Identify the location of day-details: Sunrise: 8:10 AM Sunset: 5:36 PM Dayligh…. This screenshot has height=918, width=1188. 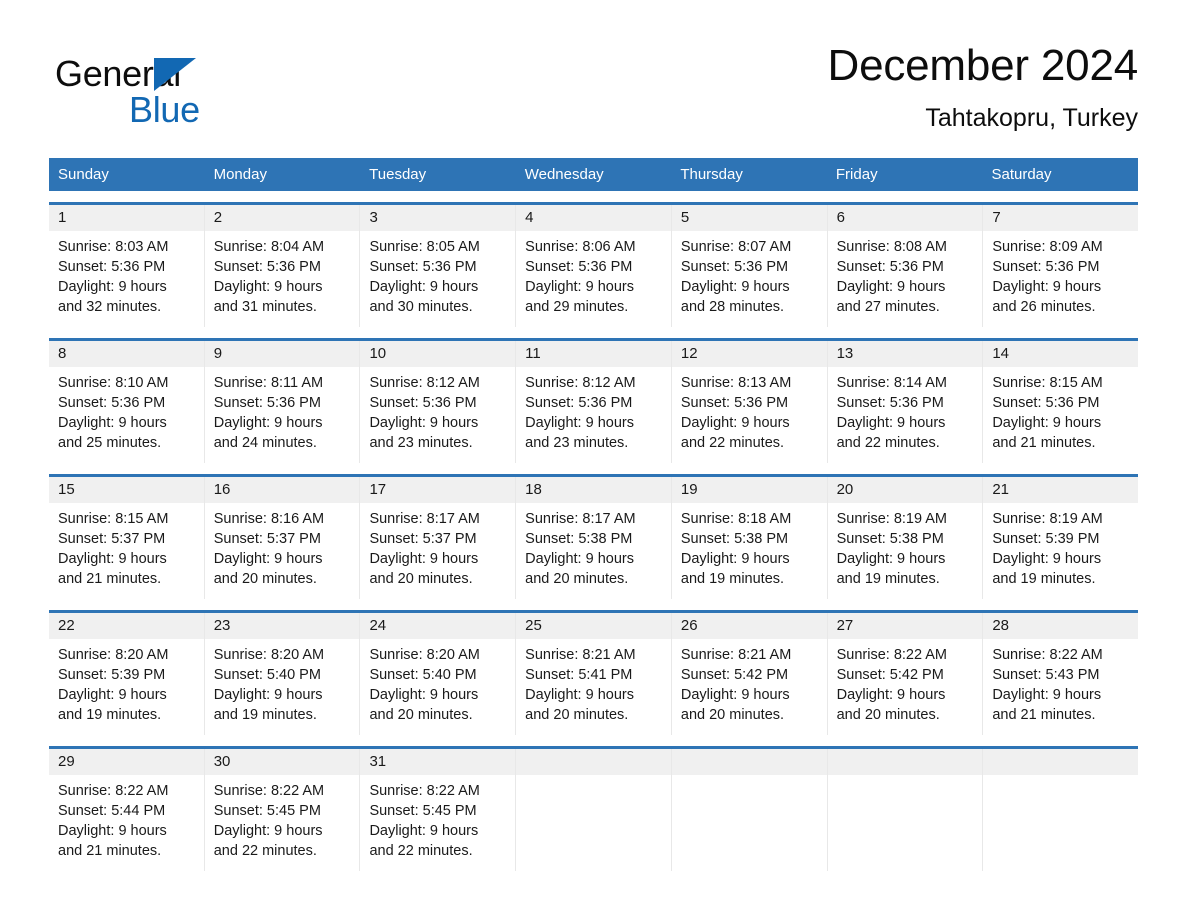
(126, 410).